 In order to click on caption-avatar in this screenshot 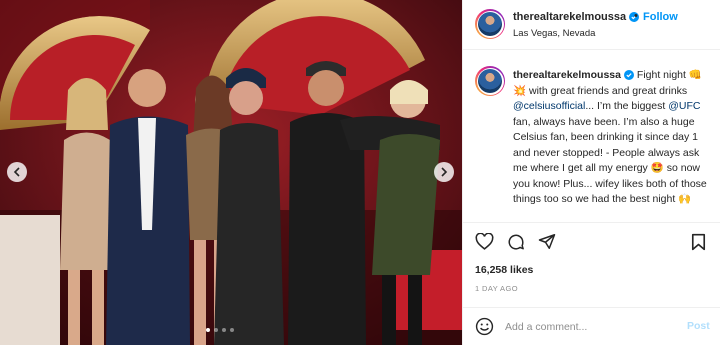, I will do `click(490, 81)`.